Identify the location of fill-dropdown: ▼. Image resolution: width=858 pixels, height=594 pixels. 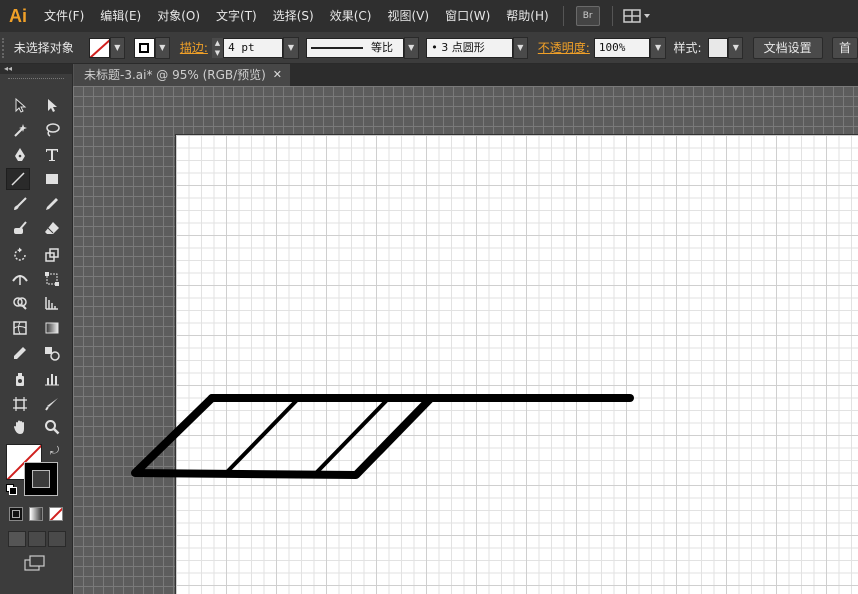
(117, 47).